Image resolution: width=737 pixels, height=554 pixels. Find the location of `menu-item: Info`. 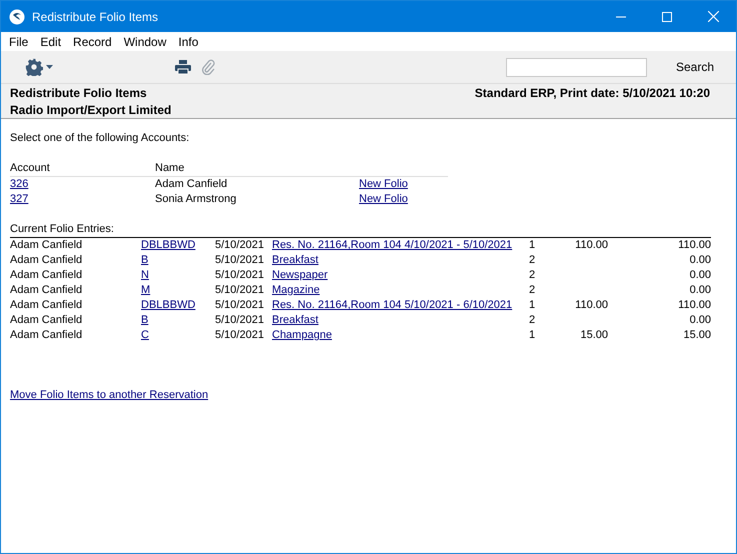

menu-item: Info is located at coordinates (188, 41).